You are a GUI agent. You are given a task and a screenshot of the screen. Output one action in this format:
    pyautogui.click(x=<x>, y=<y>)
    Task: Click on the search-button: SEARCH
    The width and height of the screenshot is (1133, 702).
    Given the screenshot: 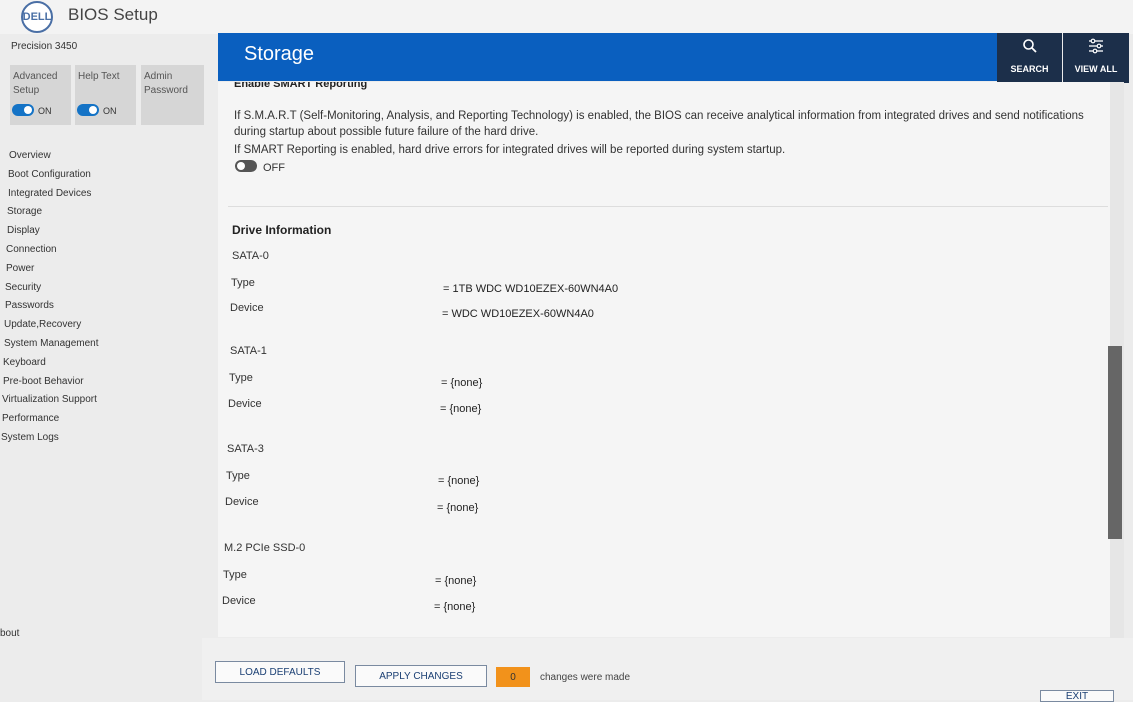 What is the action you would take?
    pyautogui.click(x=1029, y=58)
    